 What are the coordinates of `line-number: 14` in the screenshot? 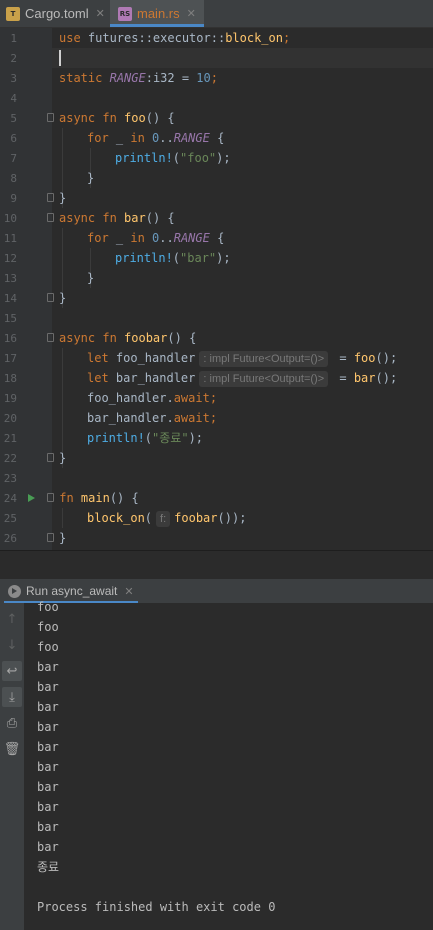 It's located at (10, 298).